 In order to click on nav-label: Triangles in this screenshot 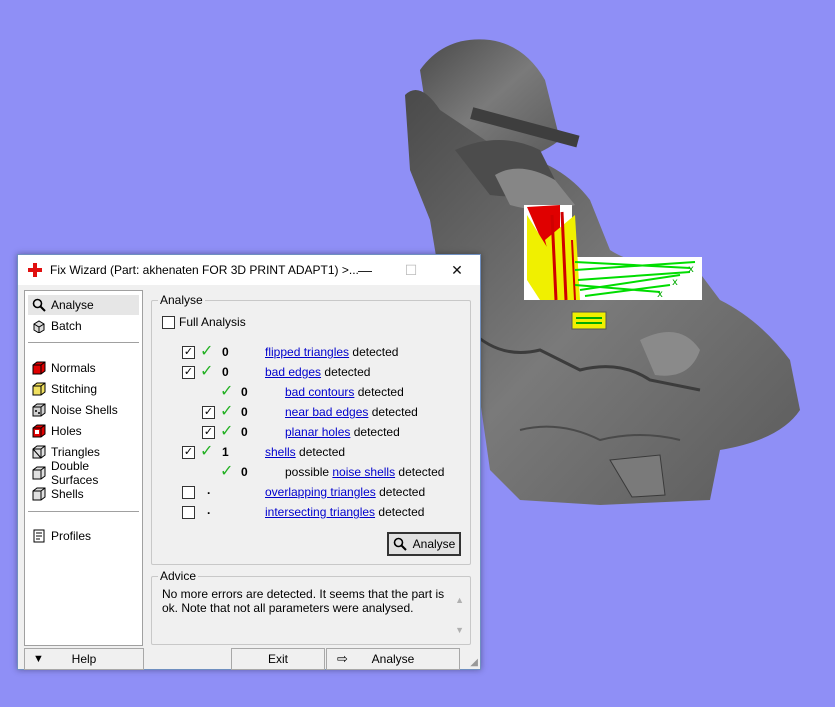, I will do `click(75, 452)`.